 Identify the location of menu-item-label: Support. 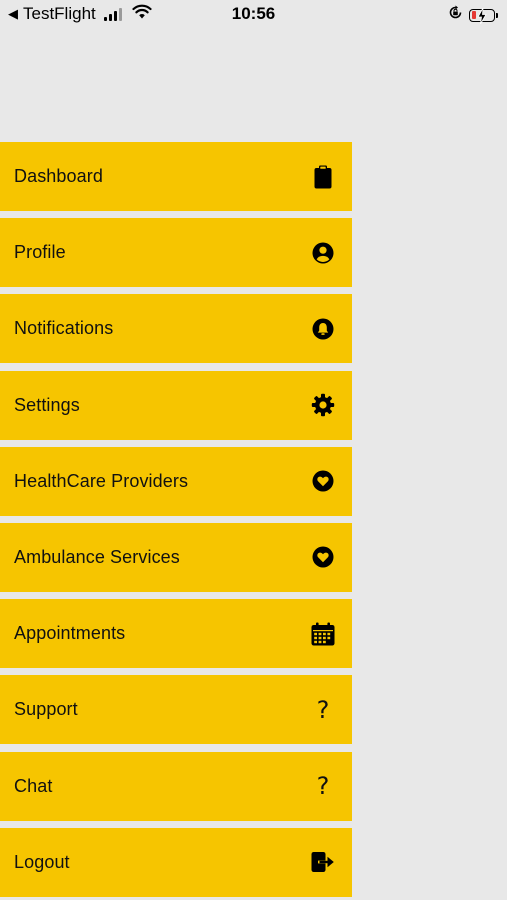
(46, 709).